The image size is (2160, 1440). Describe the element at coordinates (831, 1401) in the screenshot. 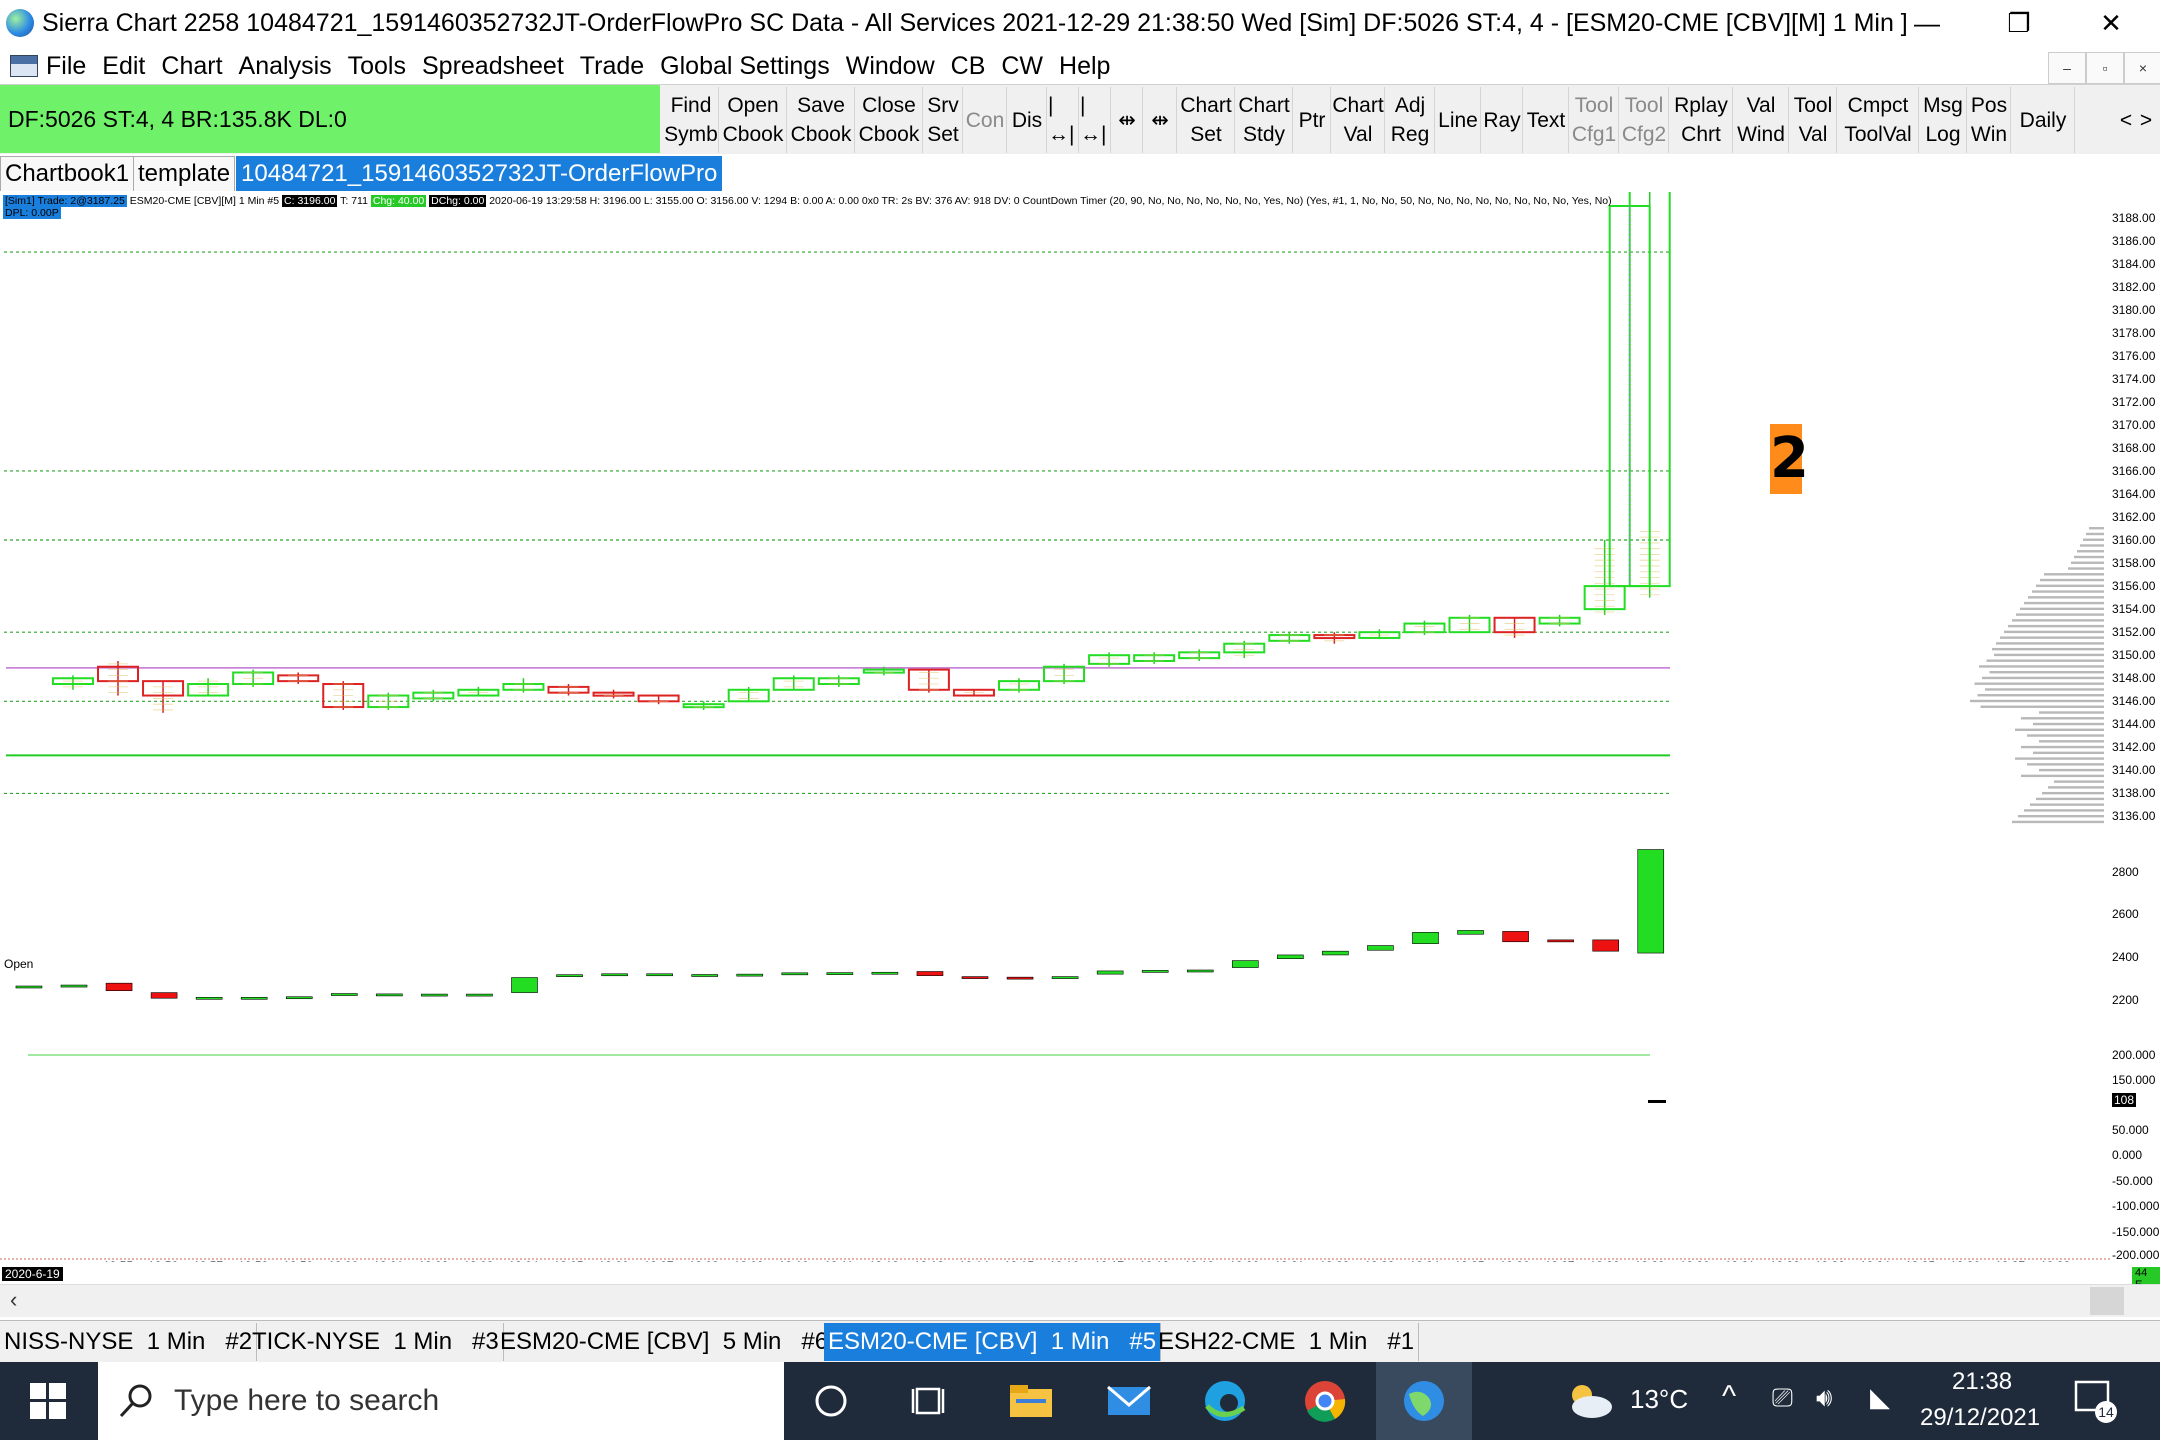

I see `cortana-icon` at that location.